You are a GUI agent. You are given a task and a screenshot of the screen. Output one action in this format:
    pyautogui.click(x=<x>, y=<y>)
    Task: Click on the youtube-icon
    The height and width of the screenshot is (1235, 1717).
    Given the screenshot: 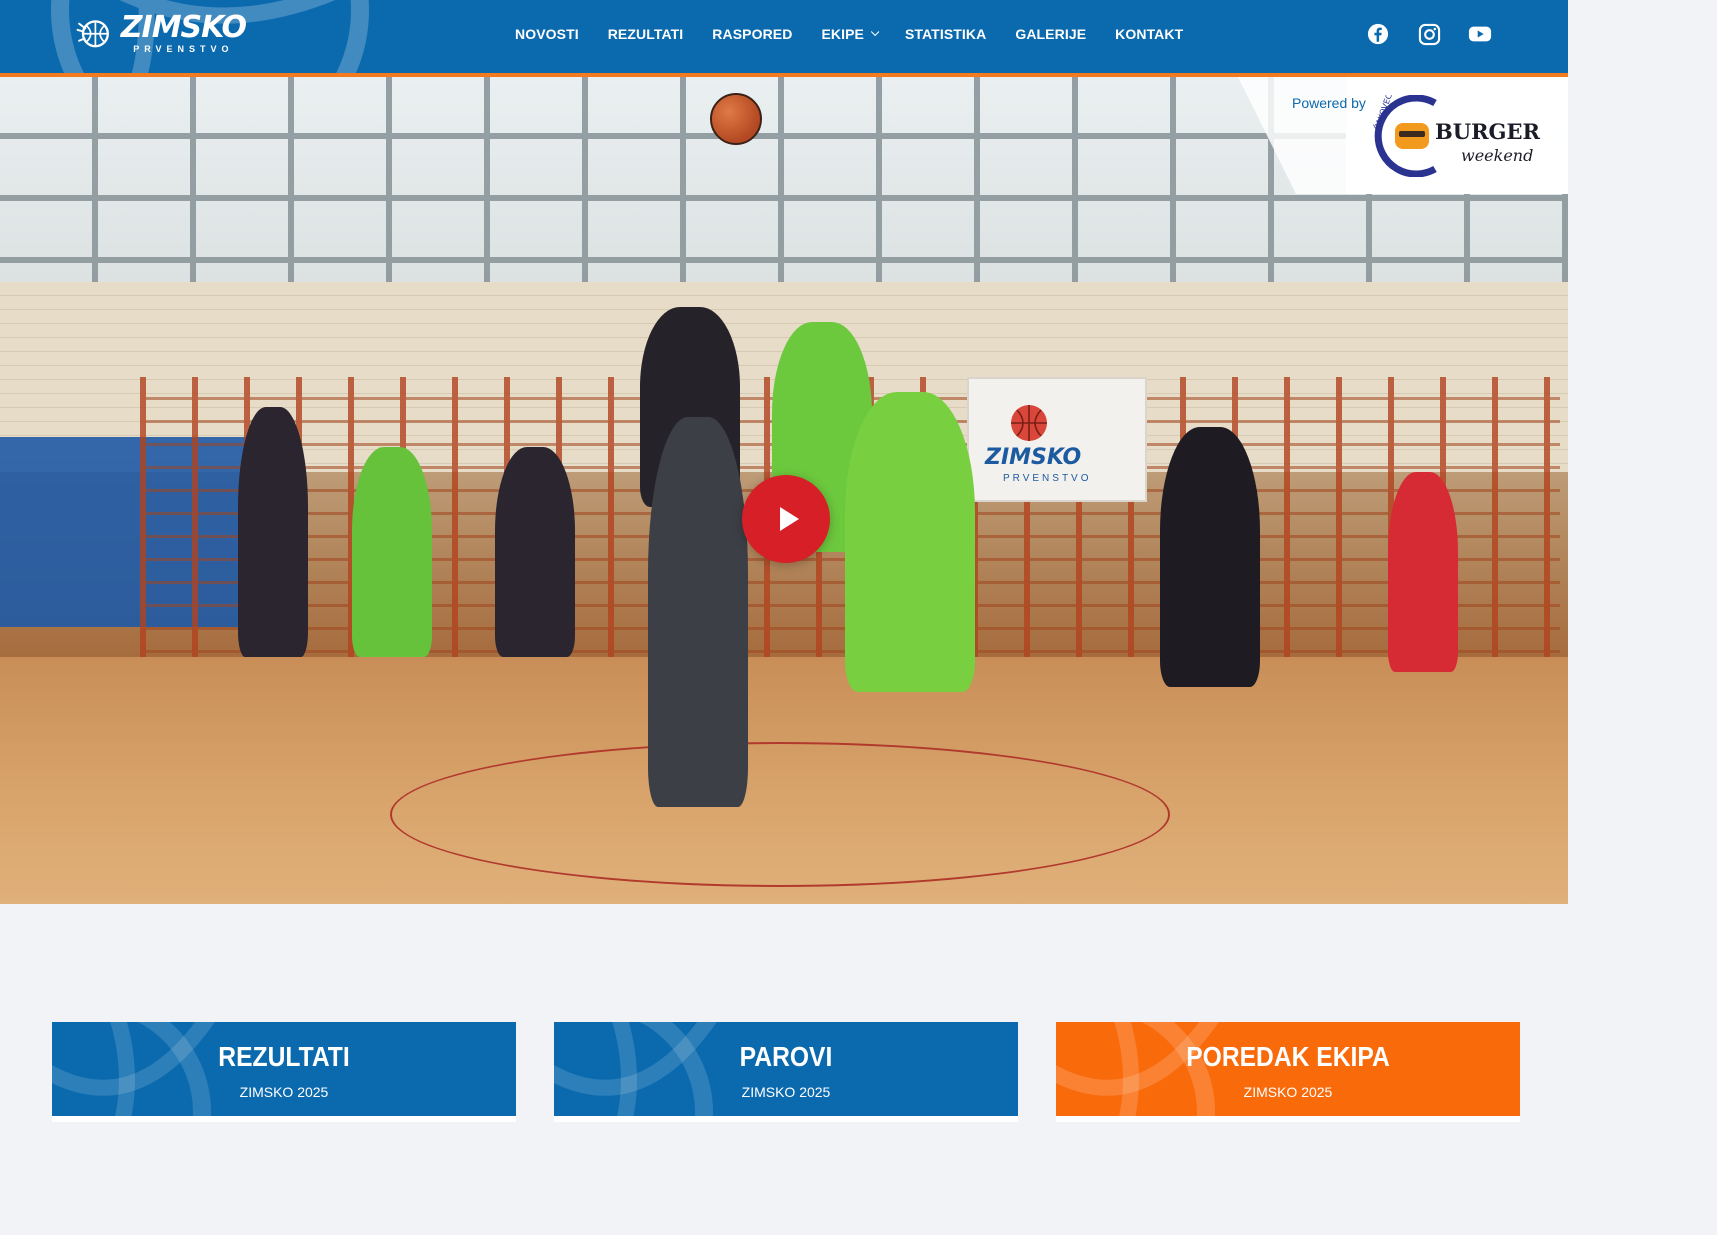 What is the action you would take?
    pyautogui.click(x=1480, y=34)
    